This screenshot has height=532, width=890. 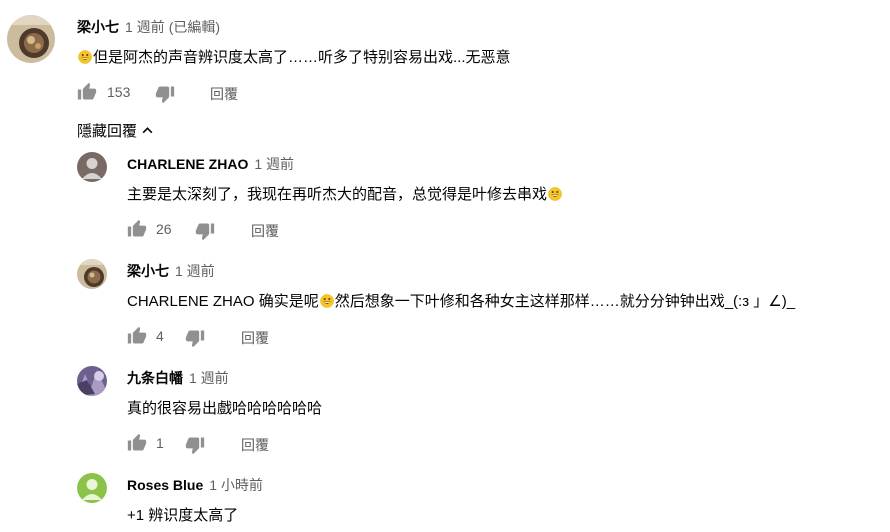 I want to click on comment-text: 但是阿杰的声音辨识度太高了……听多了特别容易出戏...无恶意, so click(x=294, y=56).